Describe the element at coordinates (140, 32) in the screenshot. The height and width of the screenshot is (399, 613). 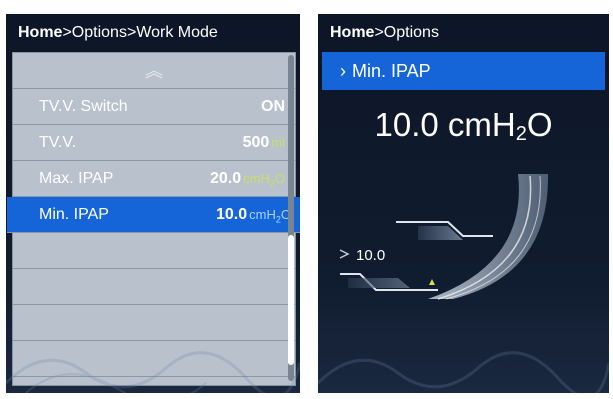
I see `breadcrumb-path: >Options>Work Mode` at that location.